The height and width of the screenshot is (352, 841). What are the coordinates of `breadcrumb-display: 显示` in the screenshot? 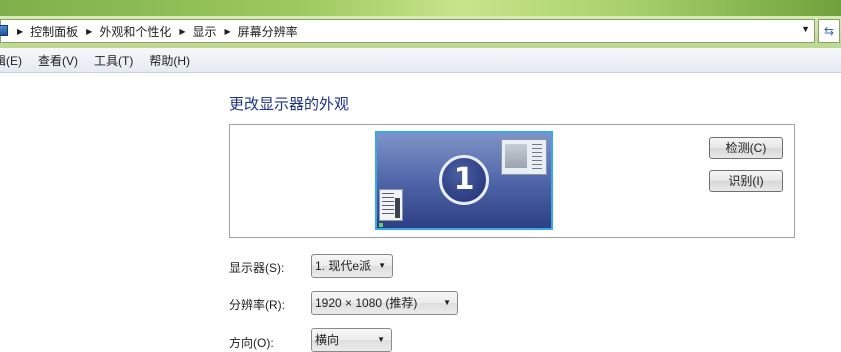 It's located at (205, 31).